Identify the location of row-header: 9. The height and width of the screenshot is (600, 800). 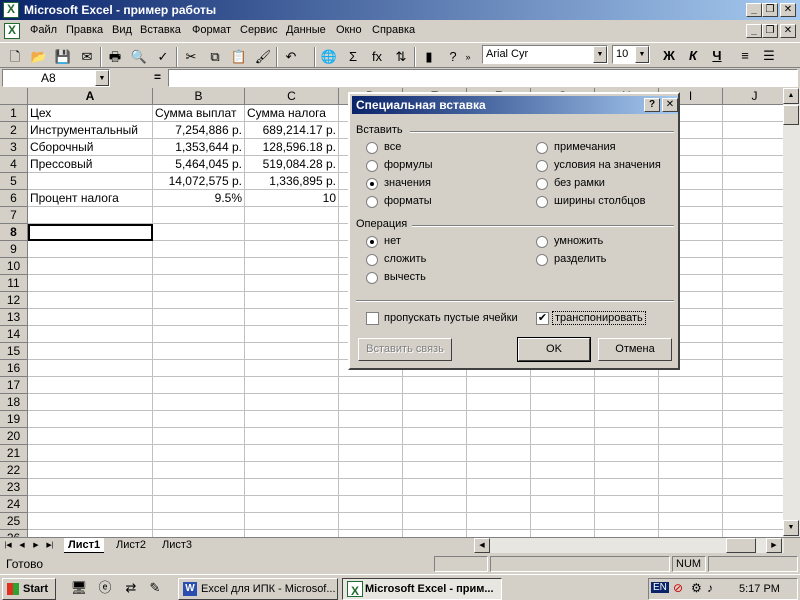
(14, 249).